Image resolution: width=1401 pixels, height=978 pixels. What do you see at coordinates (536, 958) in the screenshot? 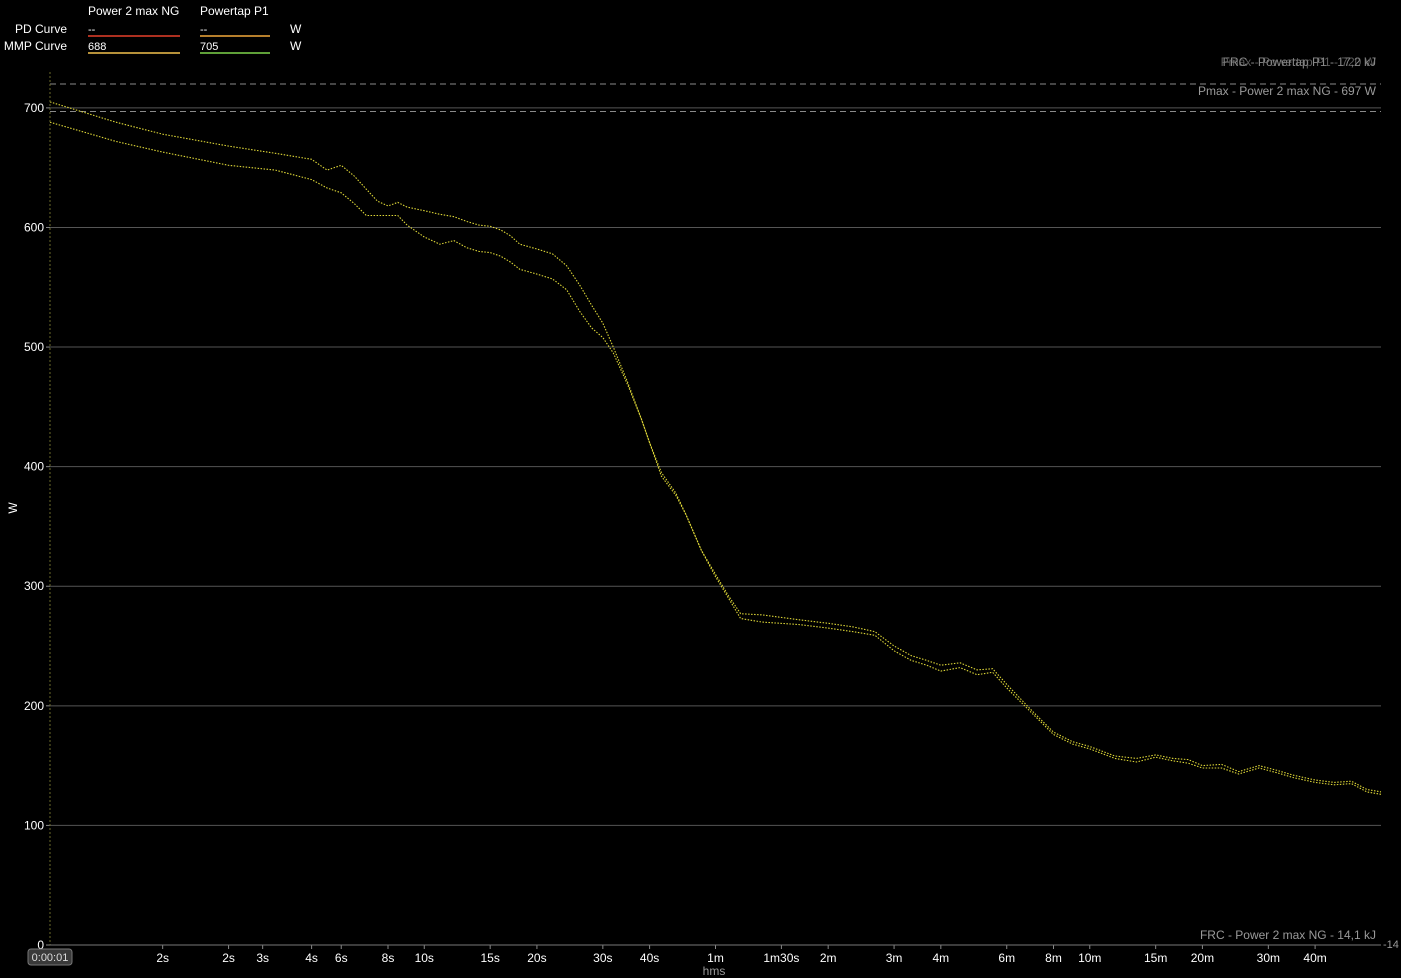
I see `x-tick-label: 20s` at bounding box center [536, 958].